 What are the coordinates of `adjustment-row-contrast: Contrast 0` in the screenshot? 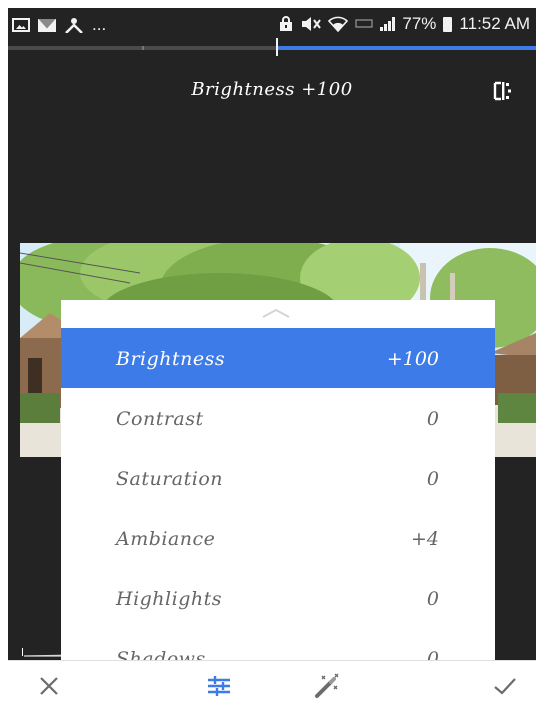 It's located at (278, 418).